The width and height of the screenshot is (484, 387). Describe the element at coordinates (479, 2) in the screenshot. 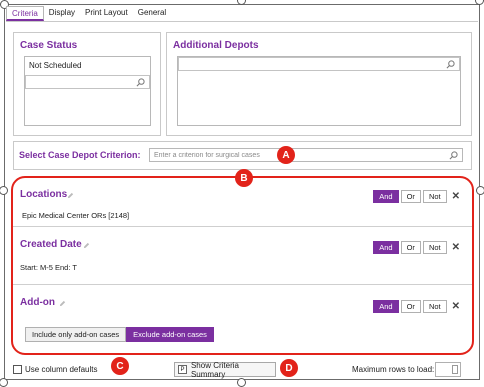

I see `resize-handle-top-right` at that location.